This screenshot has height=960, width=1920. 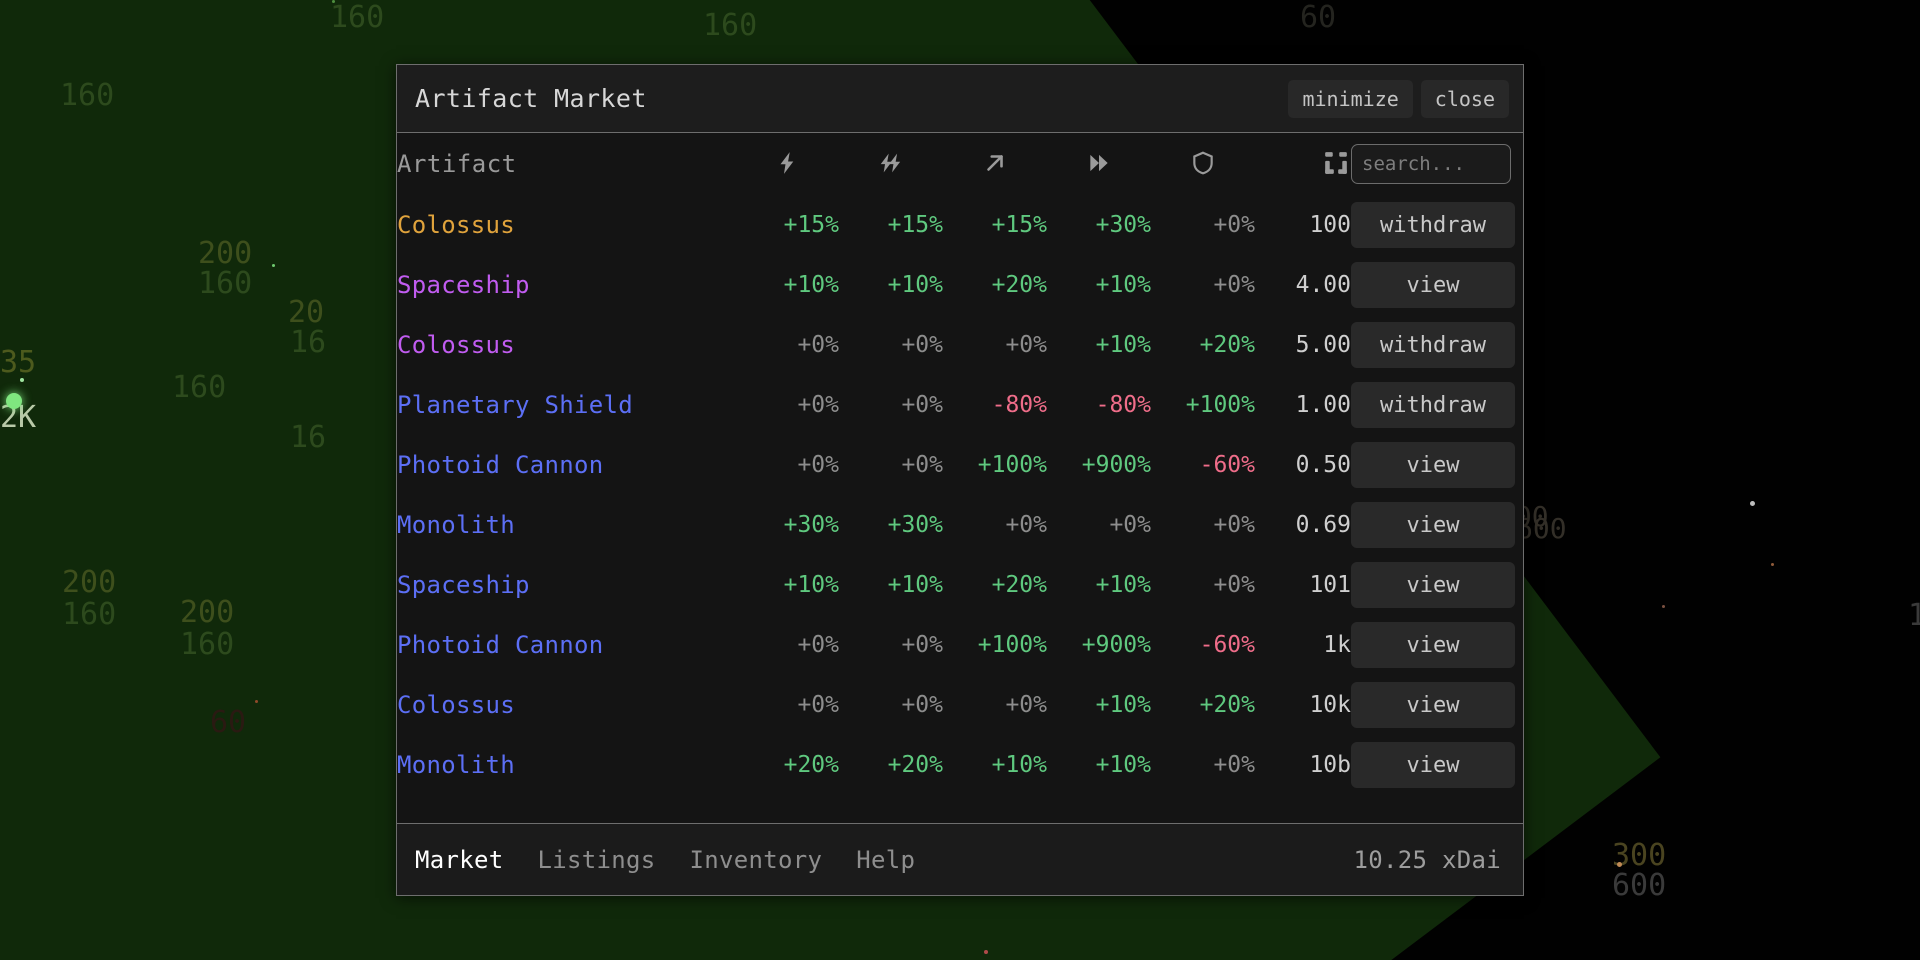 I want to click on artifact-stat: +30%, so click(x=915, y=525).